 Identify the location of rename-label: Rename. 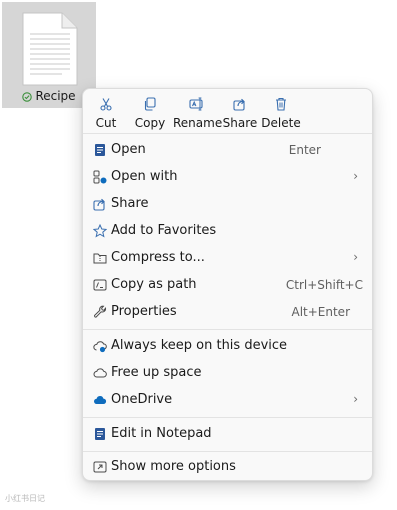
(198, 123).